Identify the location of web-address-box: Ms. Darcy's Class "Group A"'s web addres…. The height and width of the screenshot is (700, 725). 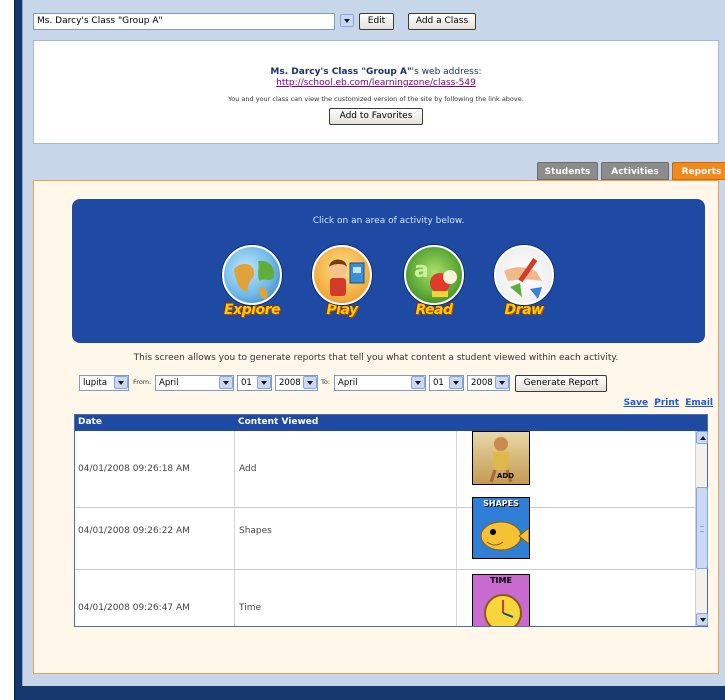
(376, 92).